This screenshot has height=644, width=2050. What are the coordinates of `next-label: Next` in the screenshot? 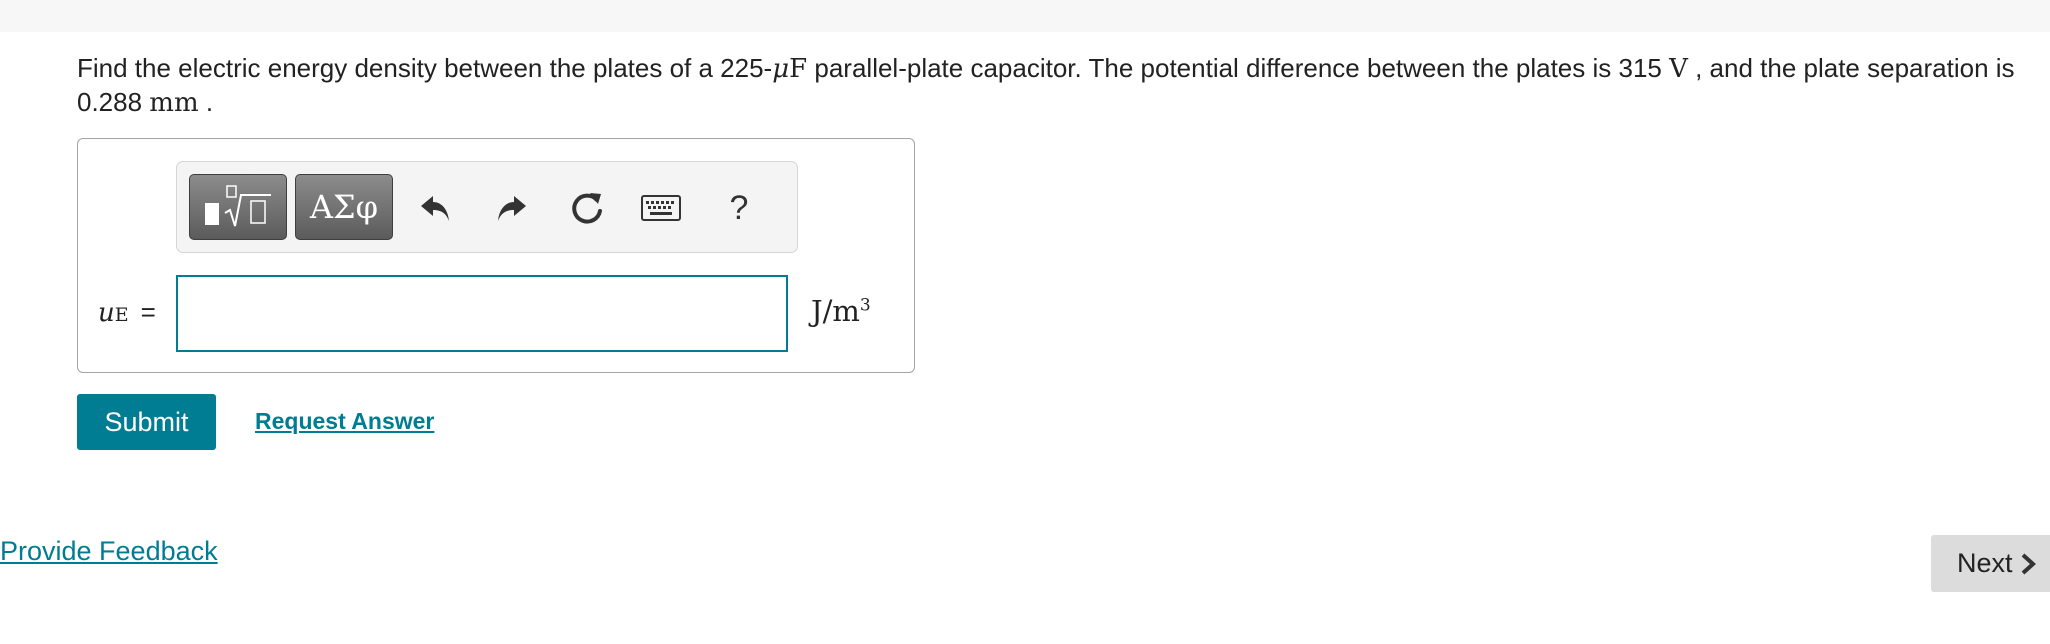 It's located at (1985, 563).